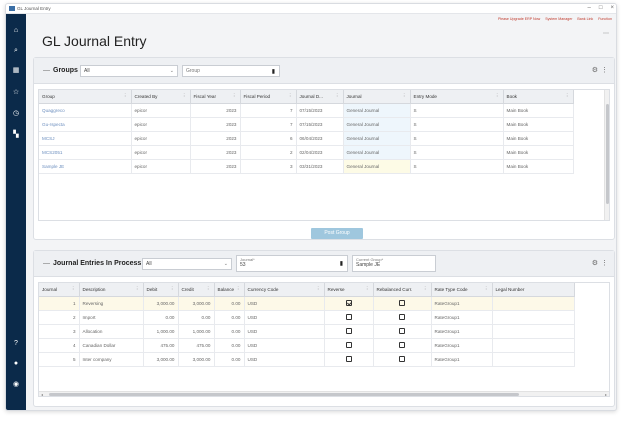 This screenshot has height=425, width=622. Describe the element at coordinates (457, 97) in the screenshot. I see `col-entry-mode: Entry Mode ⋮` at that location.